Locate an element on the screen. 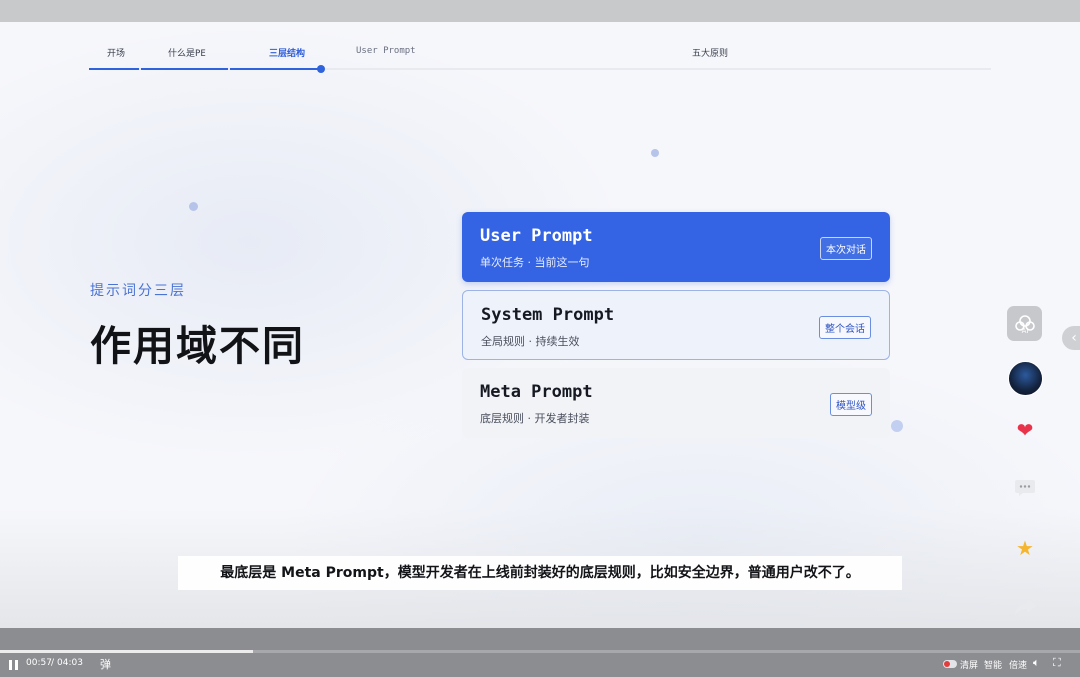 The image size is (1080, 677). nav-item-opening: 开场 is located at coordinates (116, 52).